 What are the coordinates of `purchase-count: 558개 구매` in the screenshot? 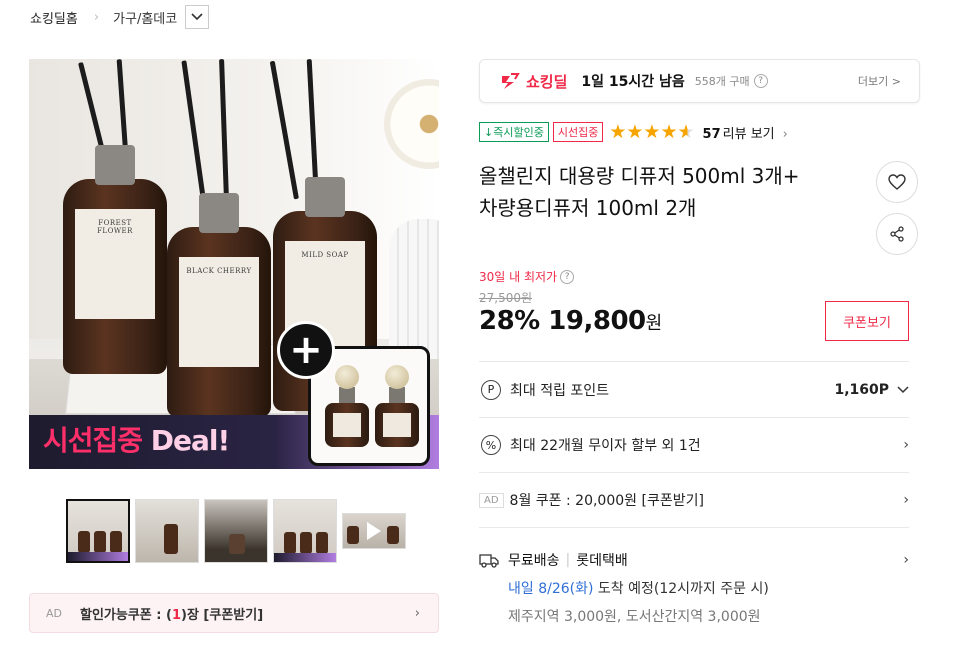 It's located at (722, 81).